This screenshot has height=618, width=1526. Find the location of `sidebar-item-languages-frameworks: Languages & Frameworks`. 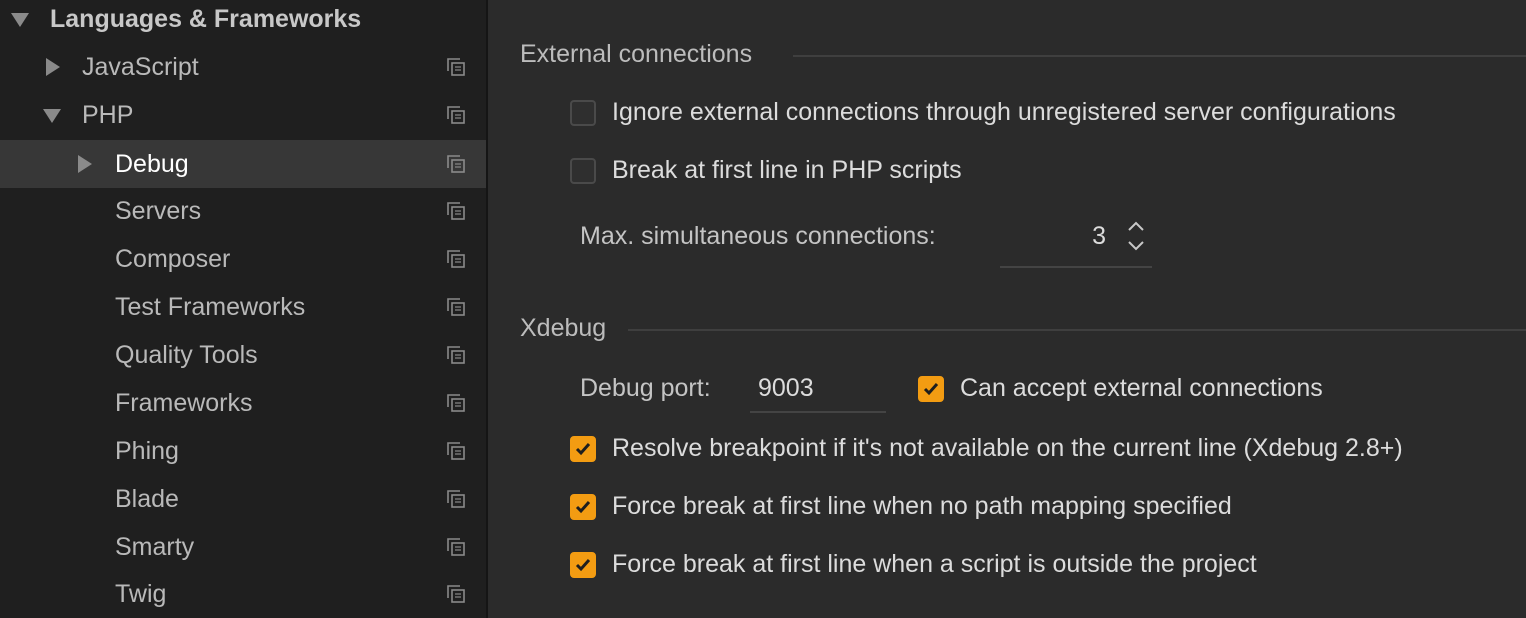

sidebar-item-languages-frameworks: Languages & Frameworks is located at coordinates (243, 21).